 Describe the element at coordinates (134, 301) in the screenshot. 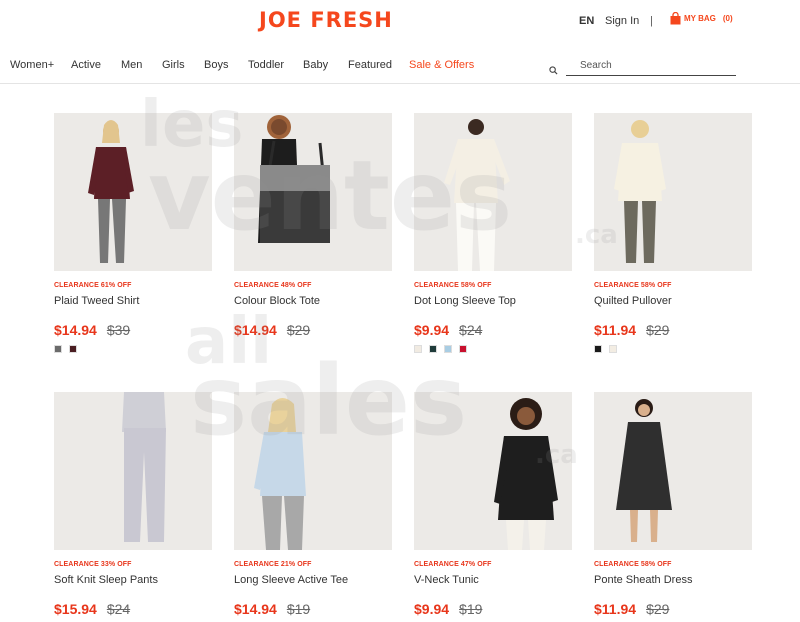

I see `product-name: Plaid Tweed Shirt` at that location.